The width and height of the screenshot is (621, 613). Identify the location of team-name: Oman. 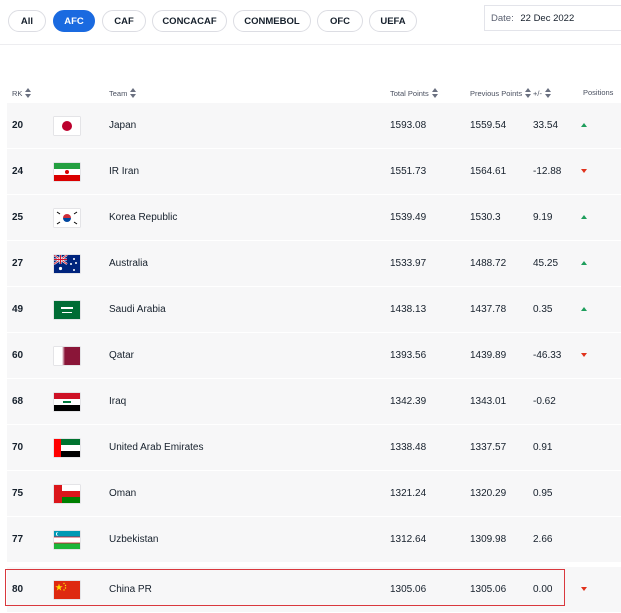
(122, 493).